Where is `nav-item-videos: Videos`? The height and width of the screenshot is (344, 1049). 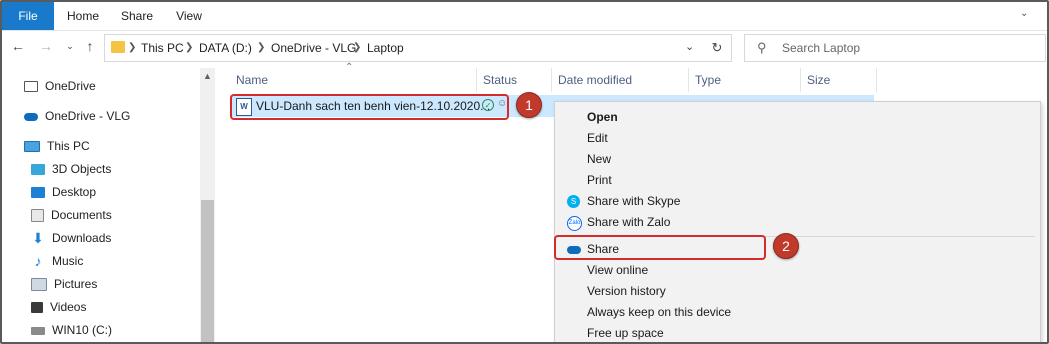 nav-item-videos: Videos is located at coordinates (58, 307).